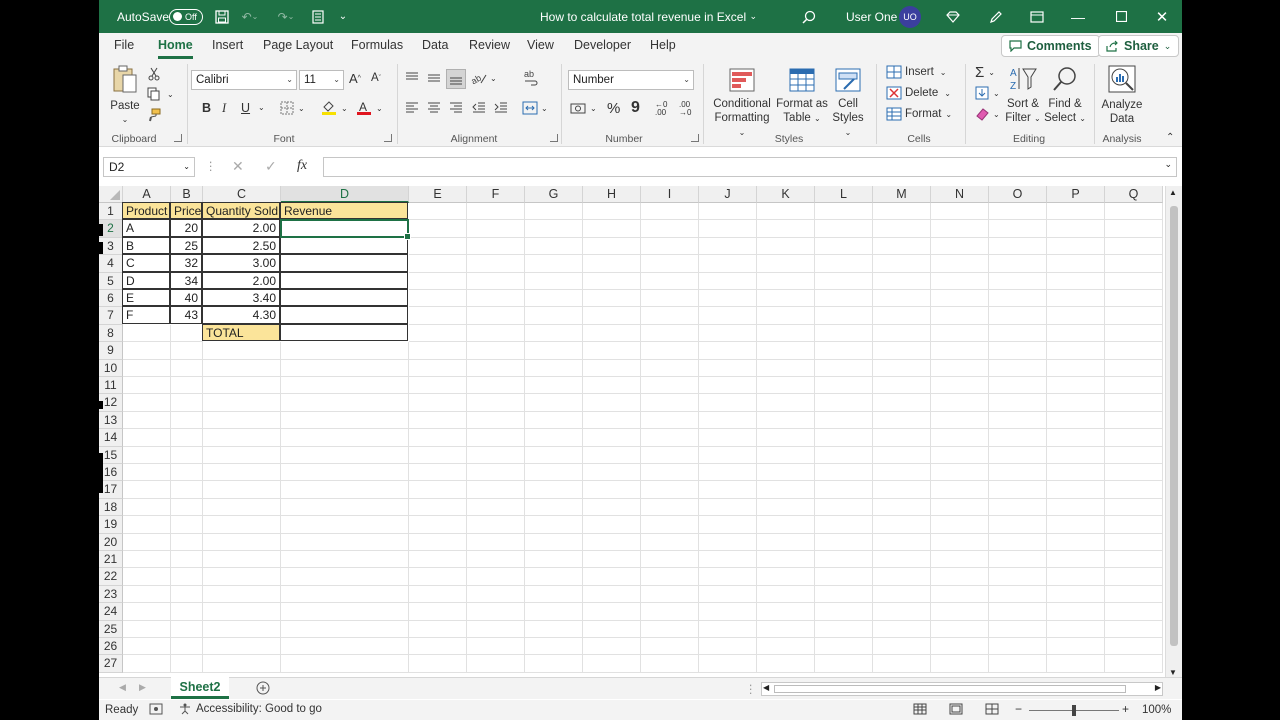 The height and width of the screenshot is (720, 1280). Describe the element at coordinates (728, 455) in the screenshot. I see `cell-j15` at that location.